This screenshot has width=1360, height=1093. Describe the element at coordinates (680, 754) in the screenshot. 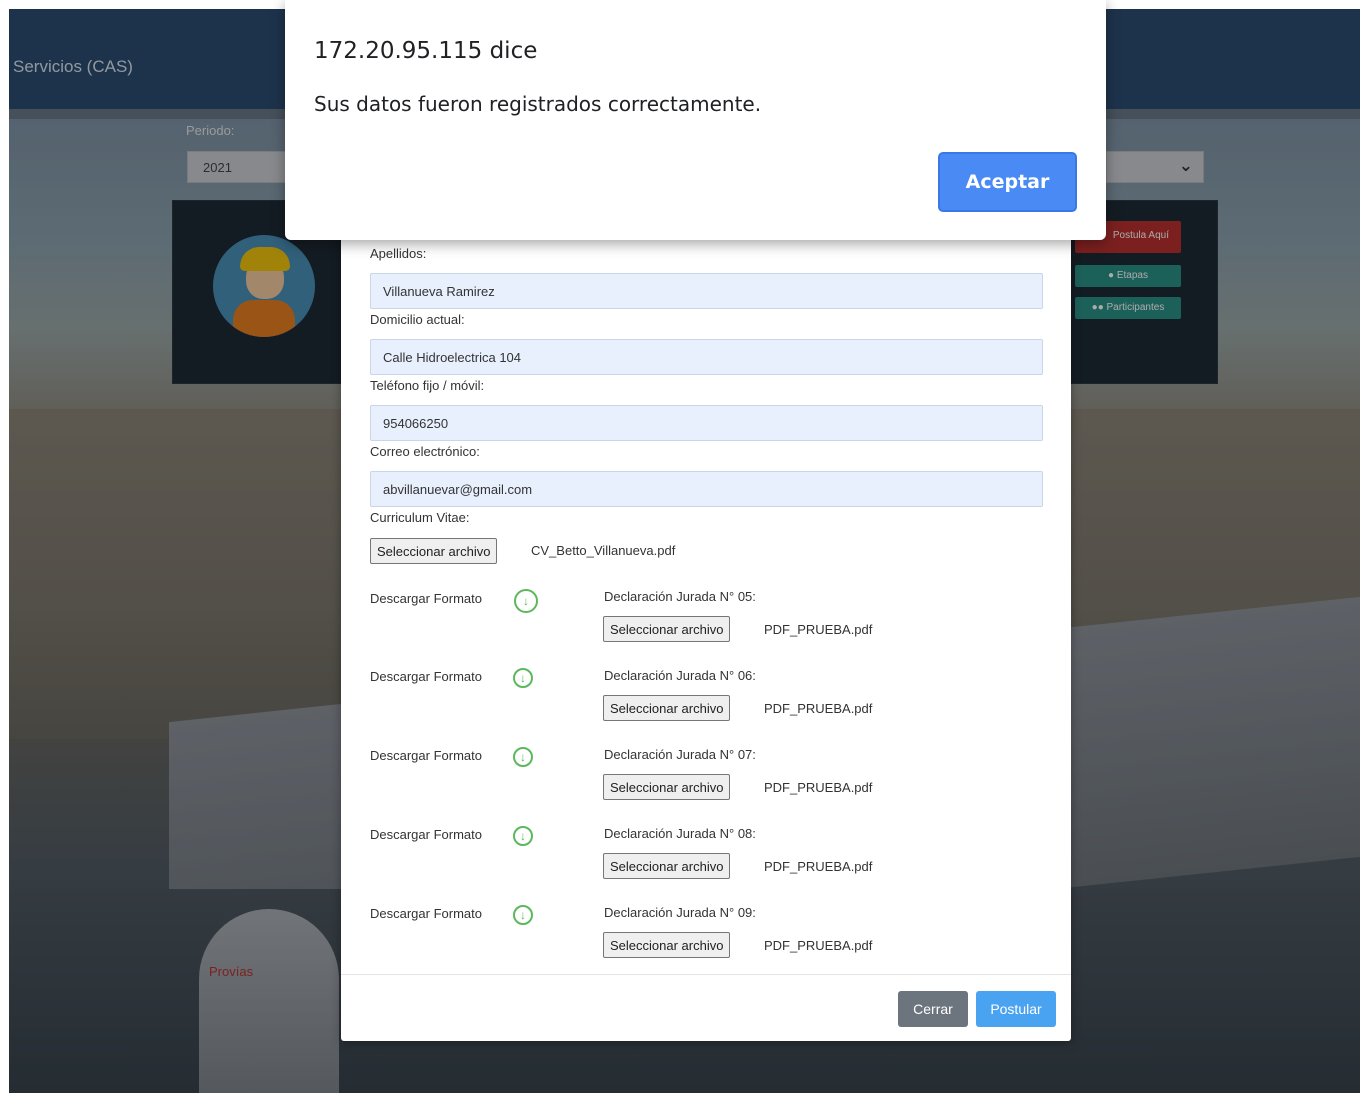

I see `declaracion-label: Declaración Jurada N° 07:` at that location.